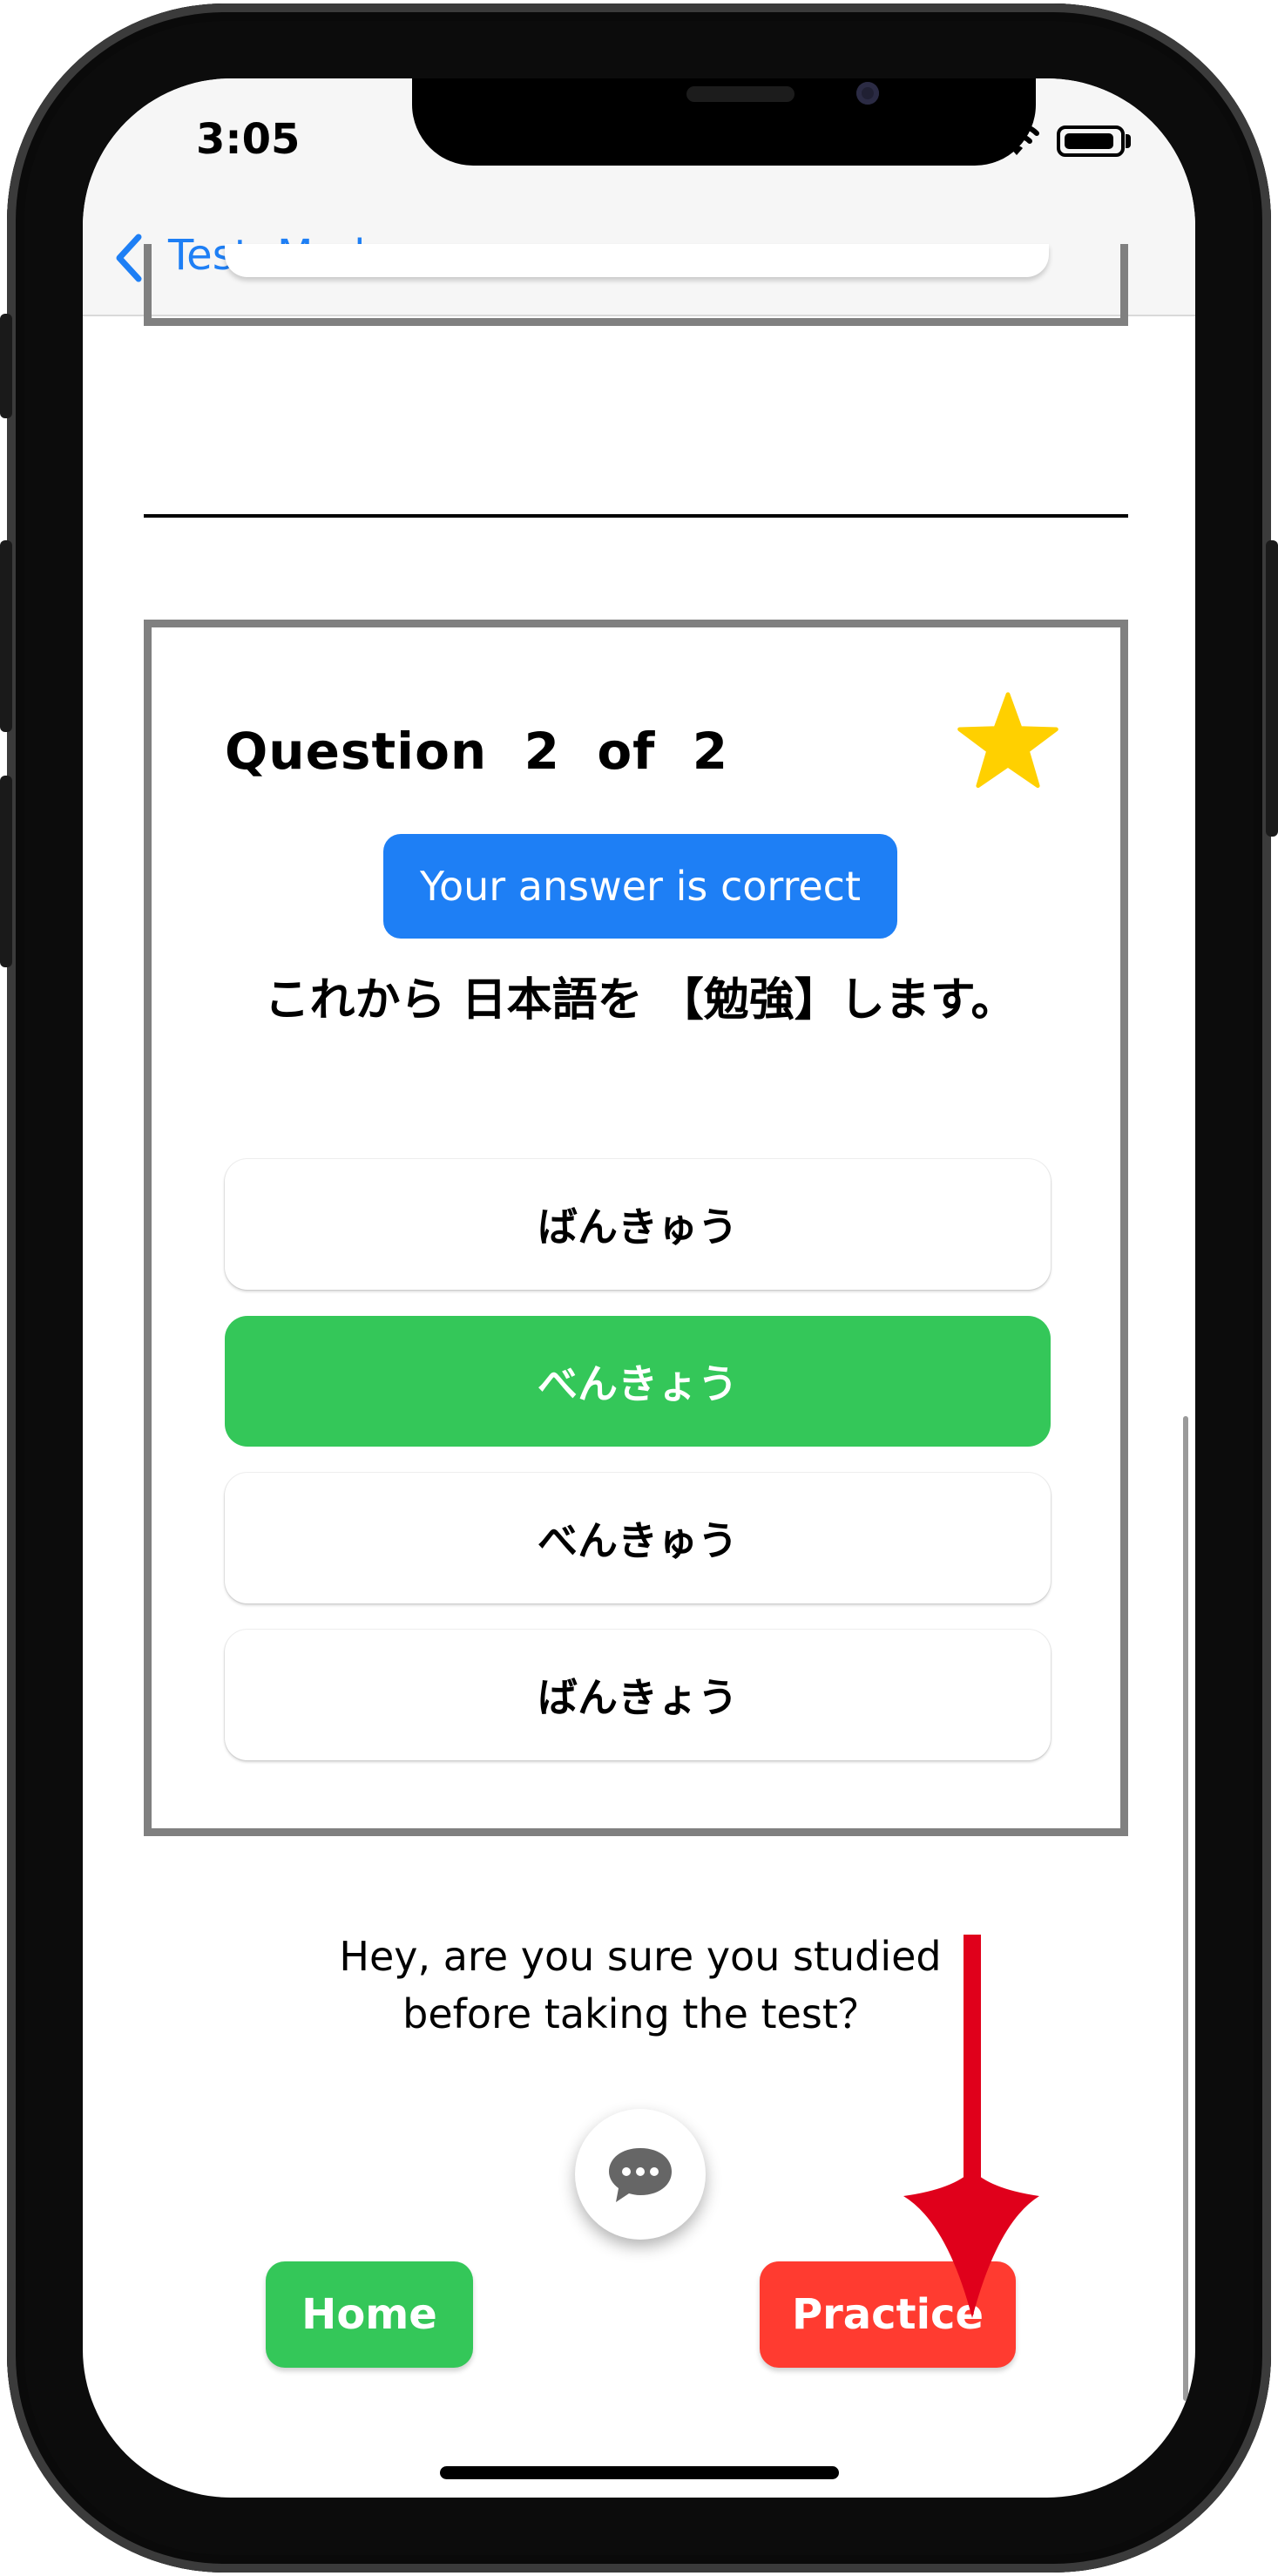 This screenshot has height=2576, width=1278. What do you see at coordinates (129, 258) in the screenshot?
I see `chevron-left-icon` at bounding box center [129, 258].